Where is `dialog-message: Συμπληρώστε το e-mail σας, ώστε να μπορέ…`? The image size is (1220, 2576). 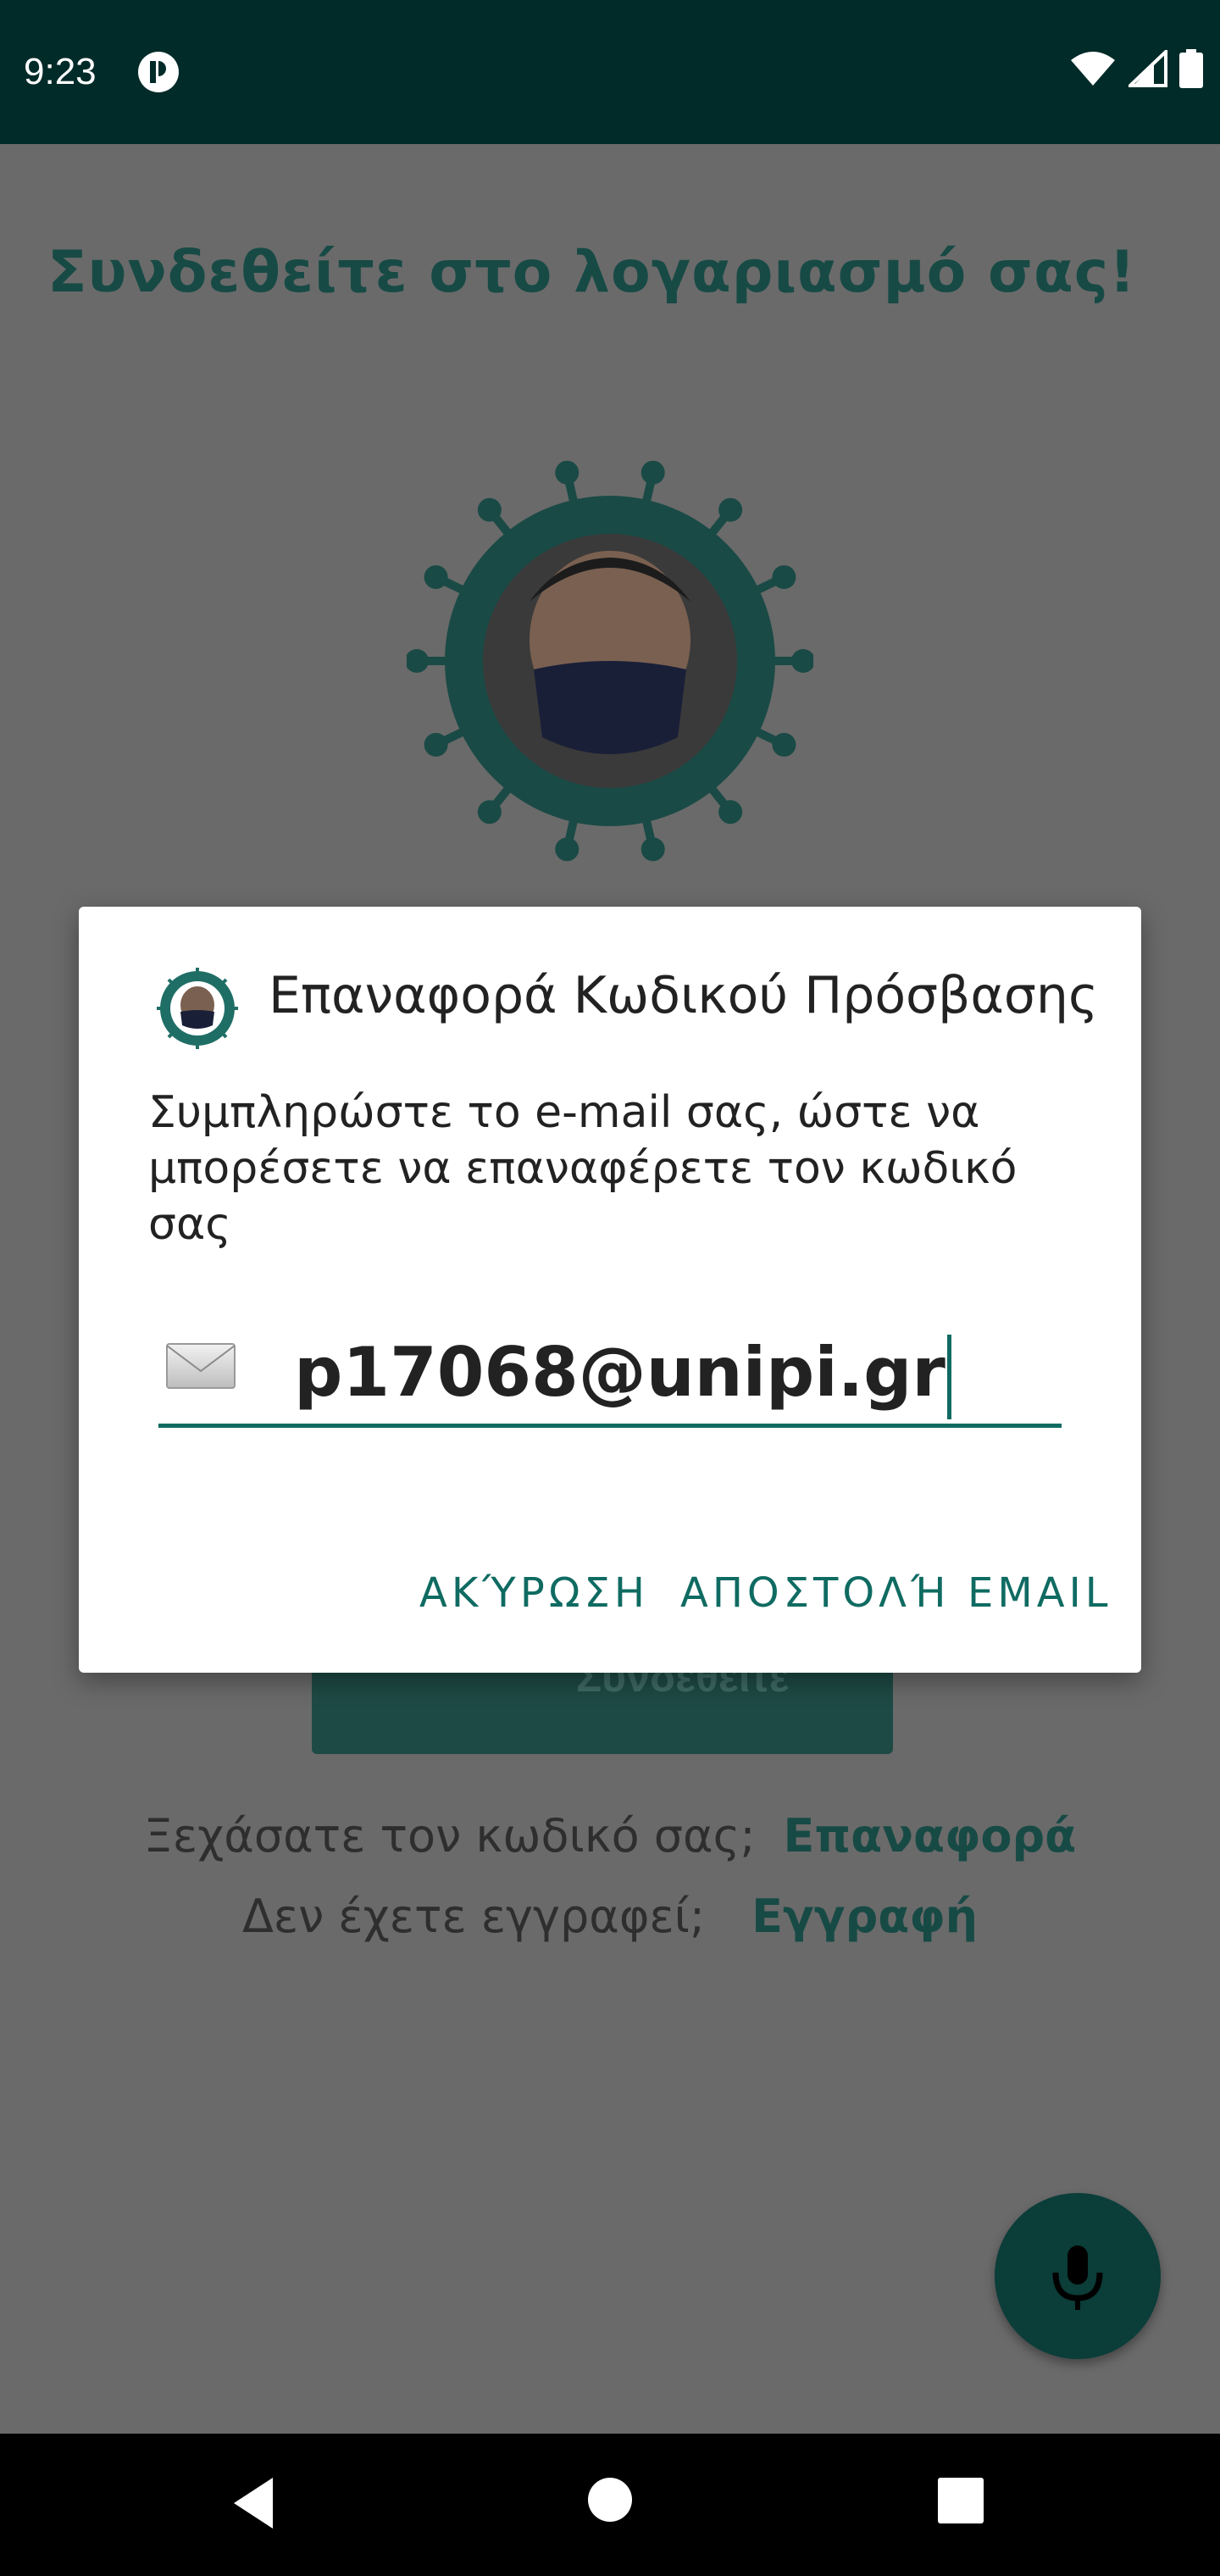 dialog-message: Συμπληρώστε το e-mail σας, ώστε να μπορέ… is located at coordinates (583, 1168).